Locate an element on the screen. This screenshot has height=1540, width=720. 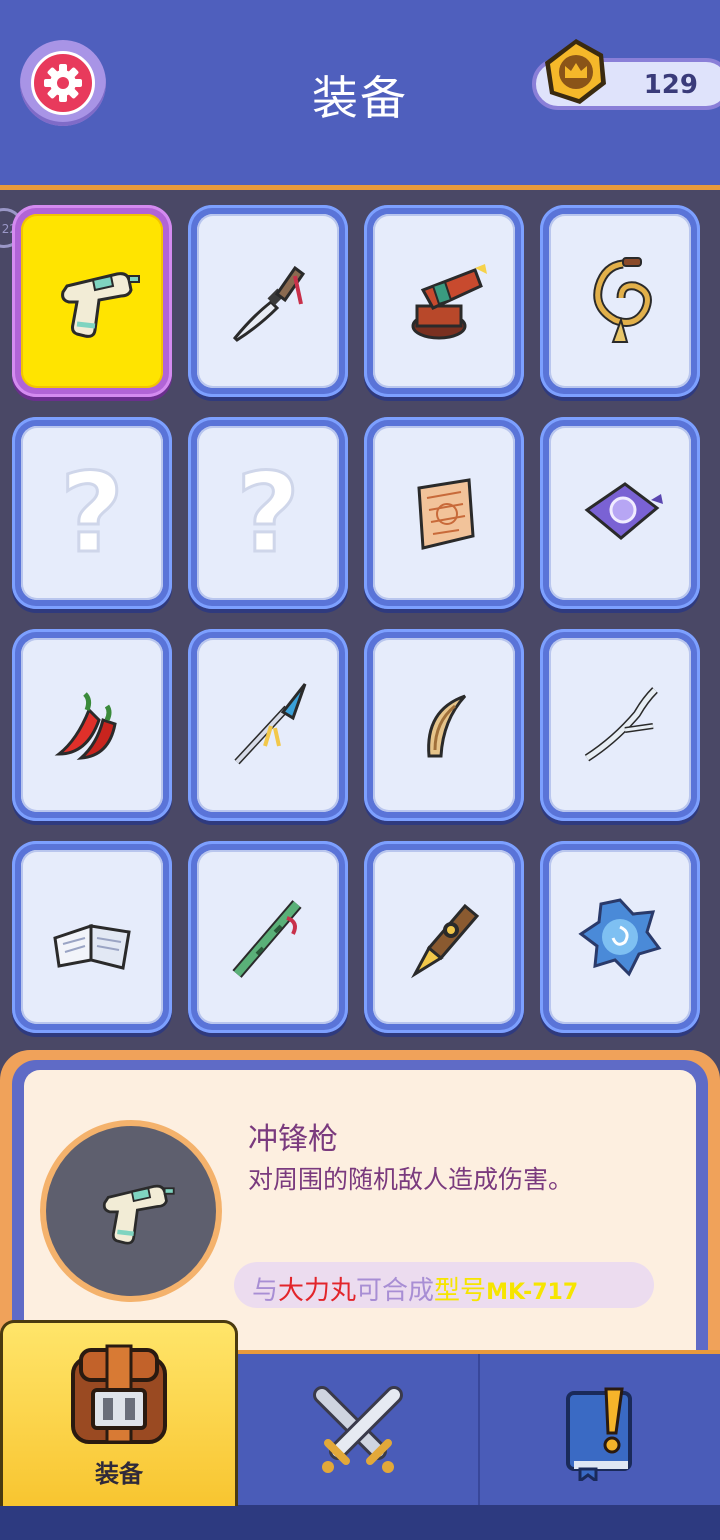
crown-coin-icon is located at coordinates (575, 71).